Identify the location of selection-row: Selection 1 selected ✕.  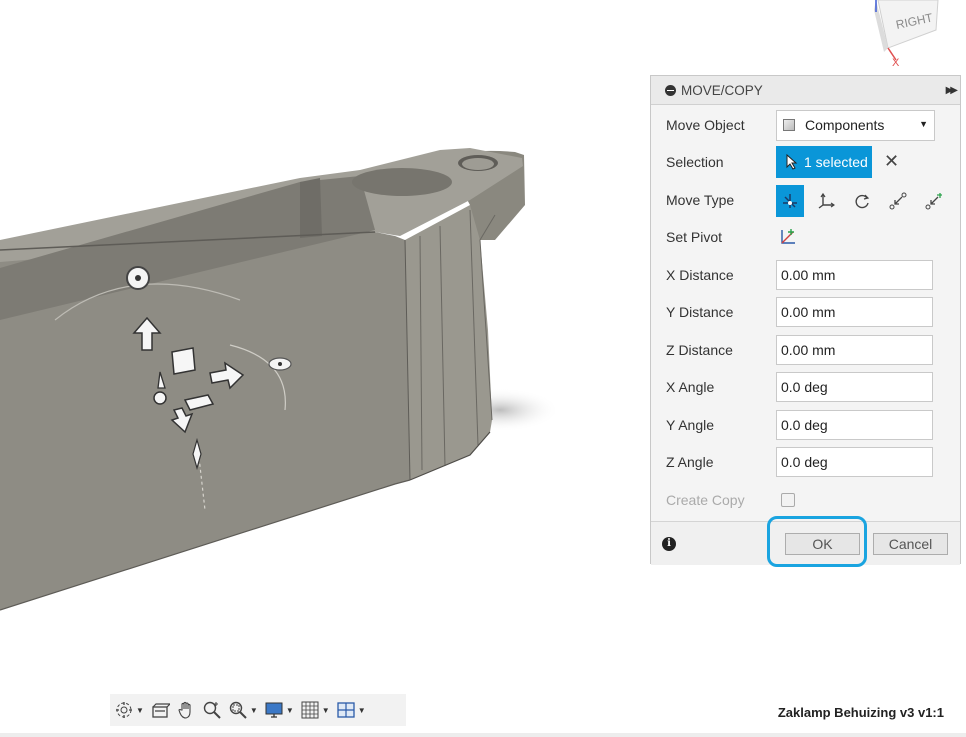
(811, 162).